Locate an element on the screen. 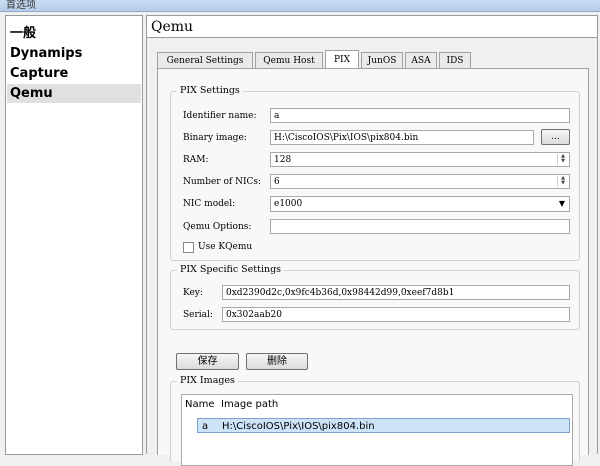 This screenshot has width=600, height=466. table-row: a H:\CiscoIOS\Pix\IOS\pix804.bin is located at coordinates (383, 425).